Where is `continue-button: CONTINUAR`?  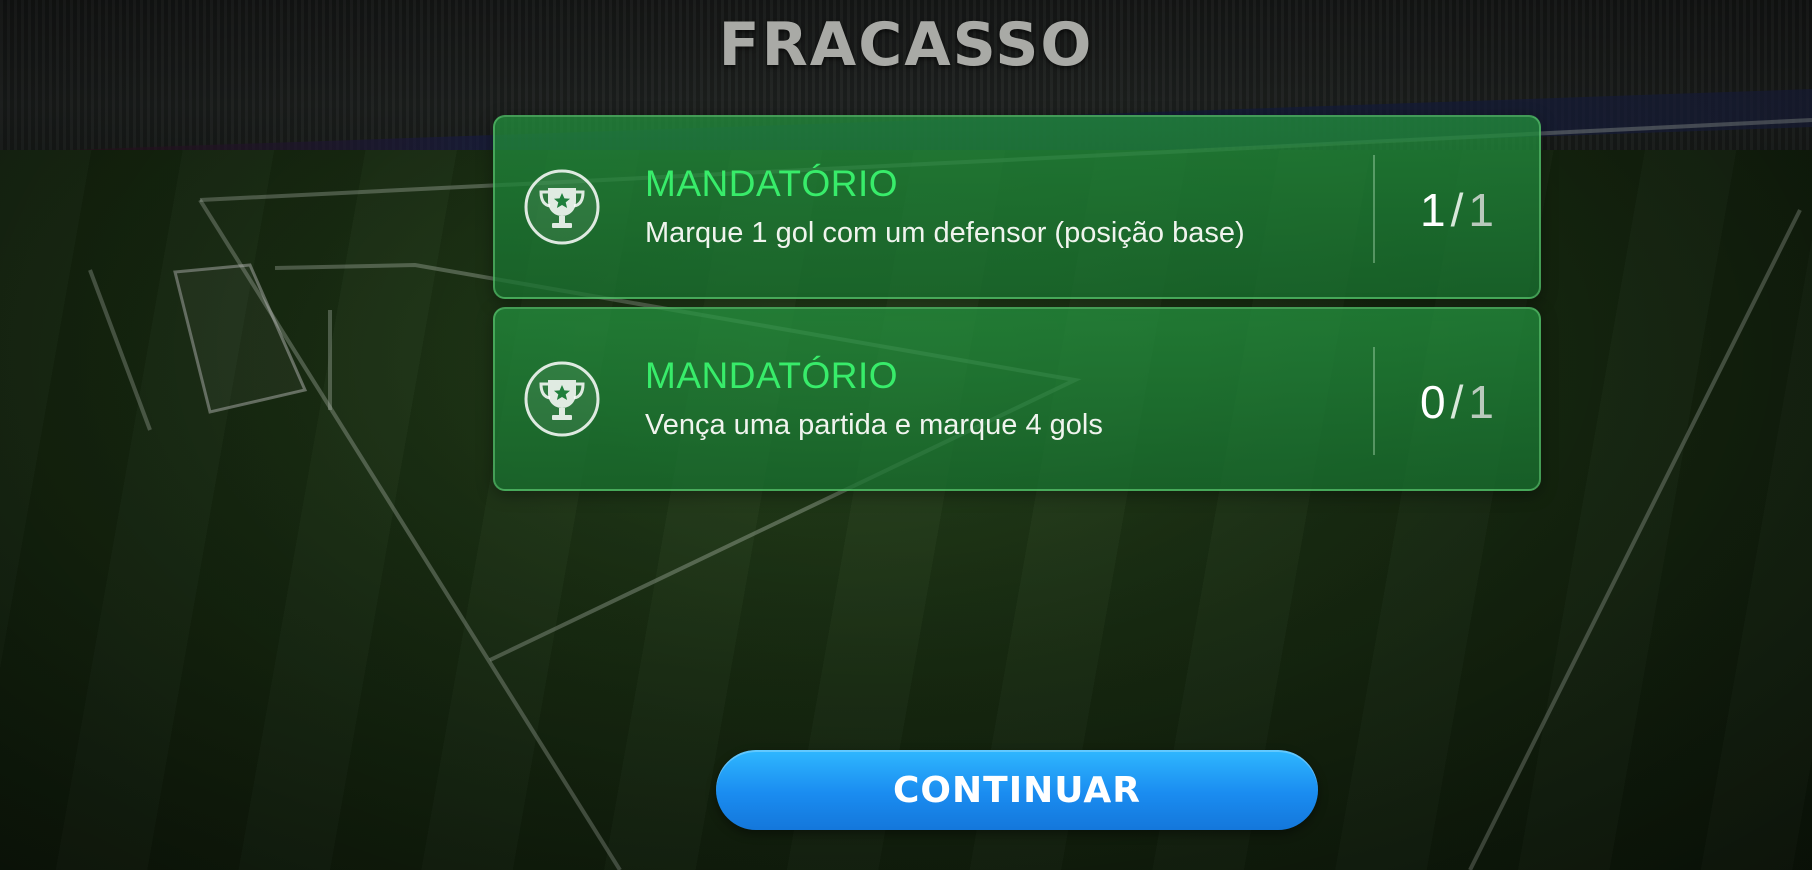
continue-button: CONTINUAR is located at coordinates (1017, 790).